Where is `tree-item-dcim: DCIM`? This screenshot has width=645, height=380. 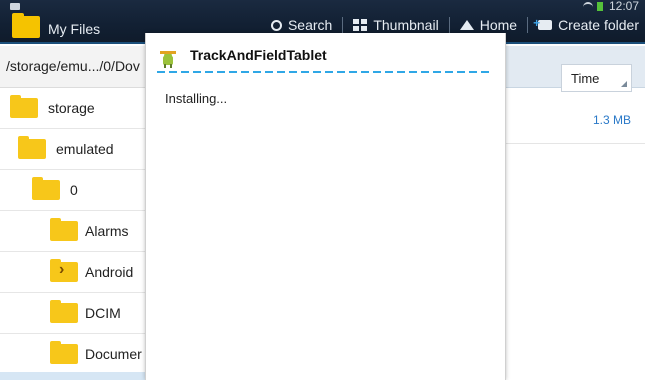 tree-item-dcim: DCIM is located at coordinates (73, 313).